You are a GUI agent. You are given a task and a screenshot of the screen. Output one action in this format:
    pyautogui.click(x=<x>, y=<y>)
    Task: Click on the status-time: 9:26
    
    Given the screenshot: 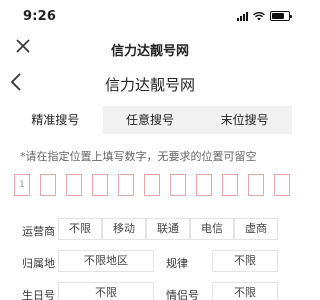 What is the action you would take?
    pyautogui.click(x=40, y=16)
    